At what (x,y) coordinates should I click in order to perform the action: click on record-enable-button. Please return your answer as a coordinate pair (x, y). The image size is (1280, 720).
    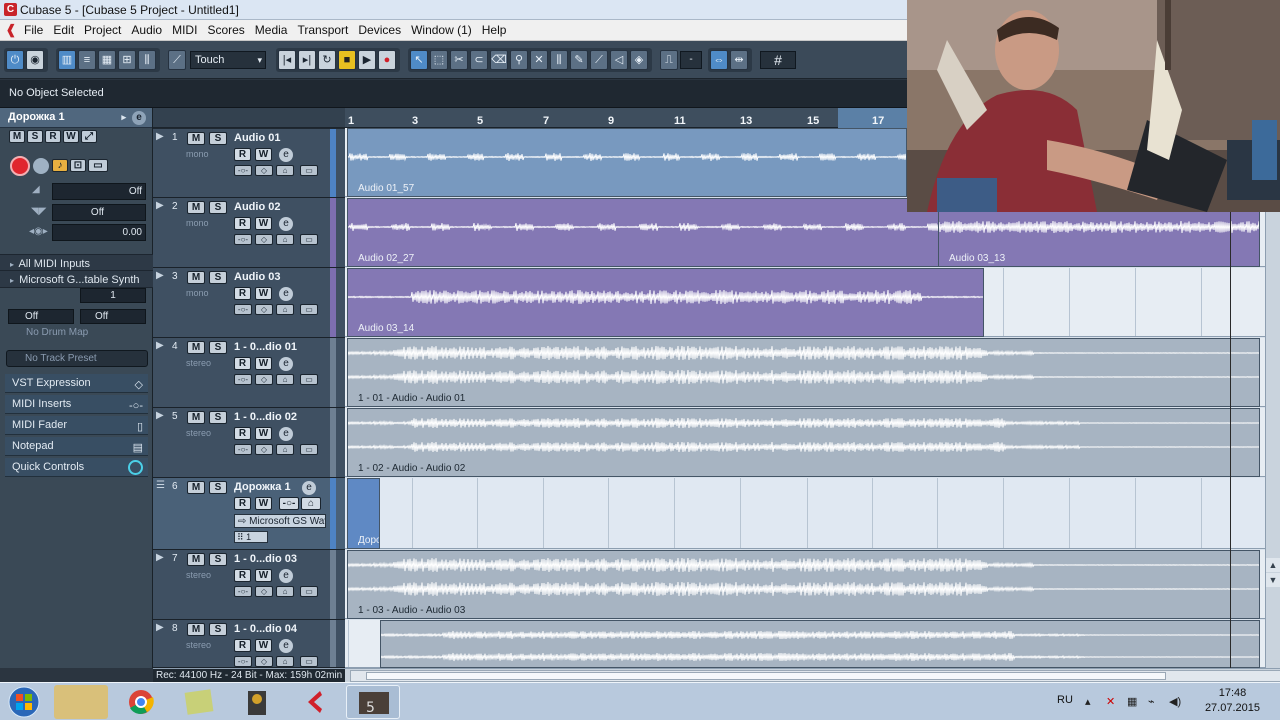
    Looking at the image, I should click on (20, 166).